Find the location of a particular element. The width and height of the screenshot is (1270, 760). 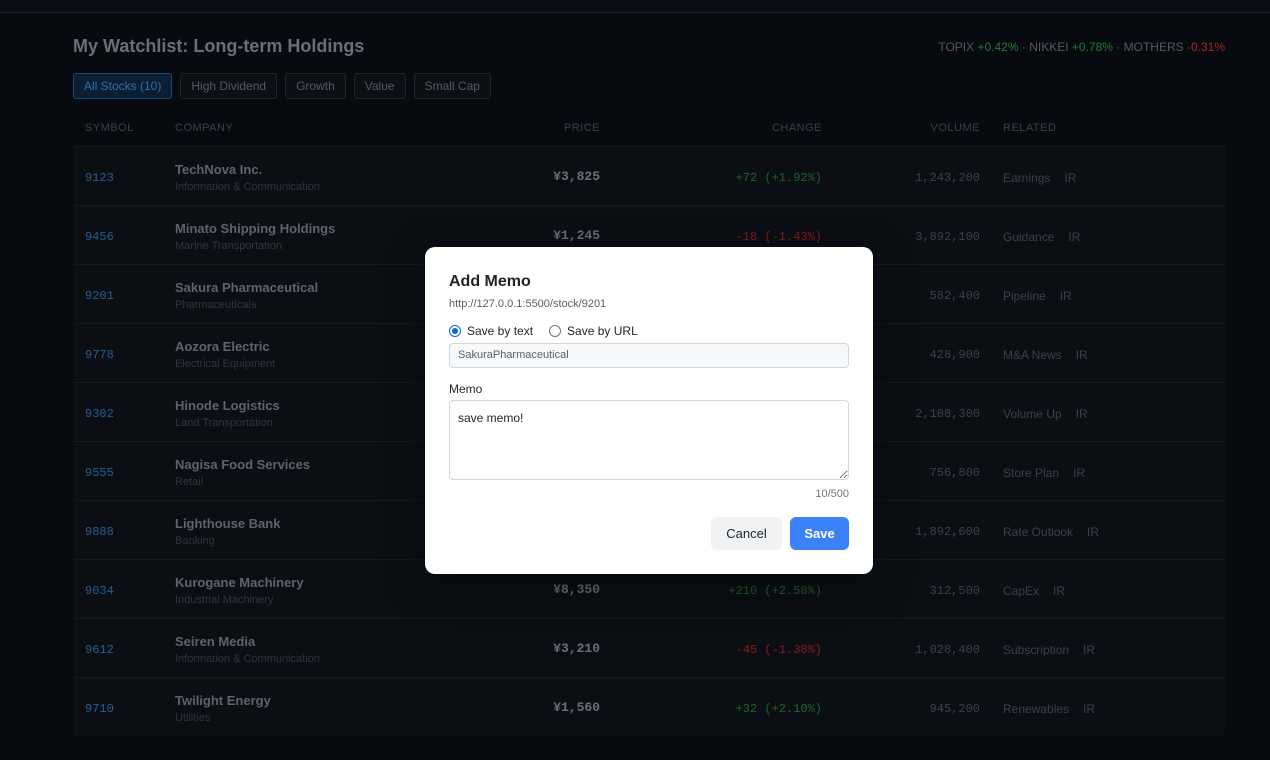

save-by-text-label: Save by text is located at coordinates (500, 331).